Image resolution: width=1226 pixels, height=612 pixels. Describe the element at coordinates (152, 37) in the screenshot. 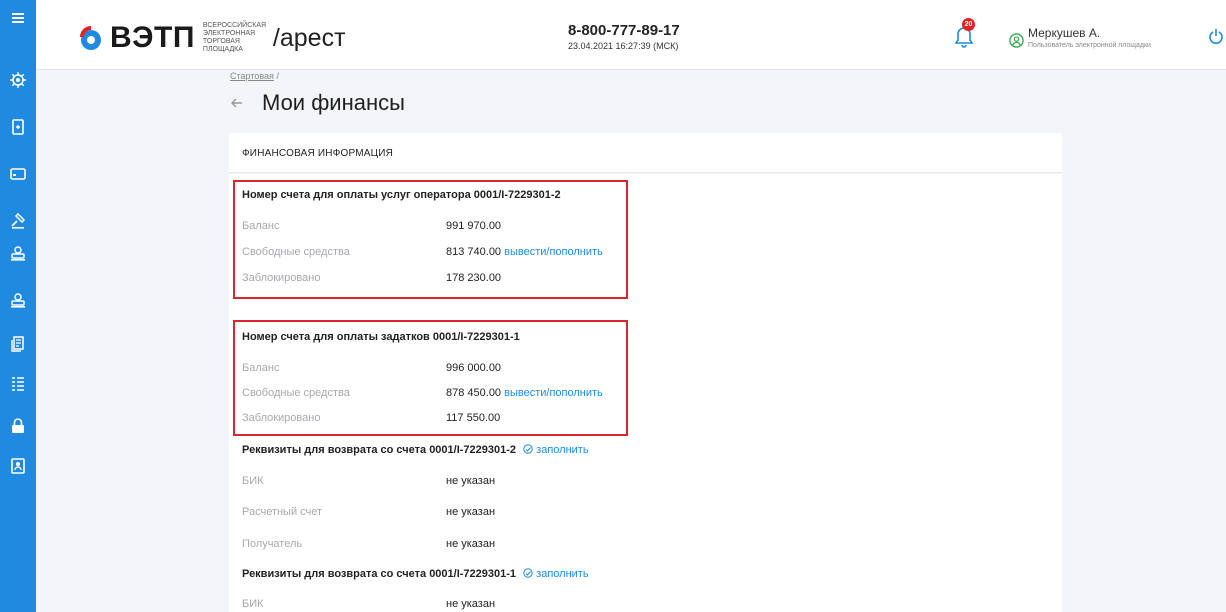

I see `logo-text: ВЭТП` at that location.